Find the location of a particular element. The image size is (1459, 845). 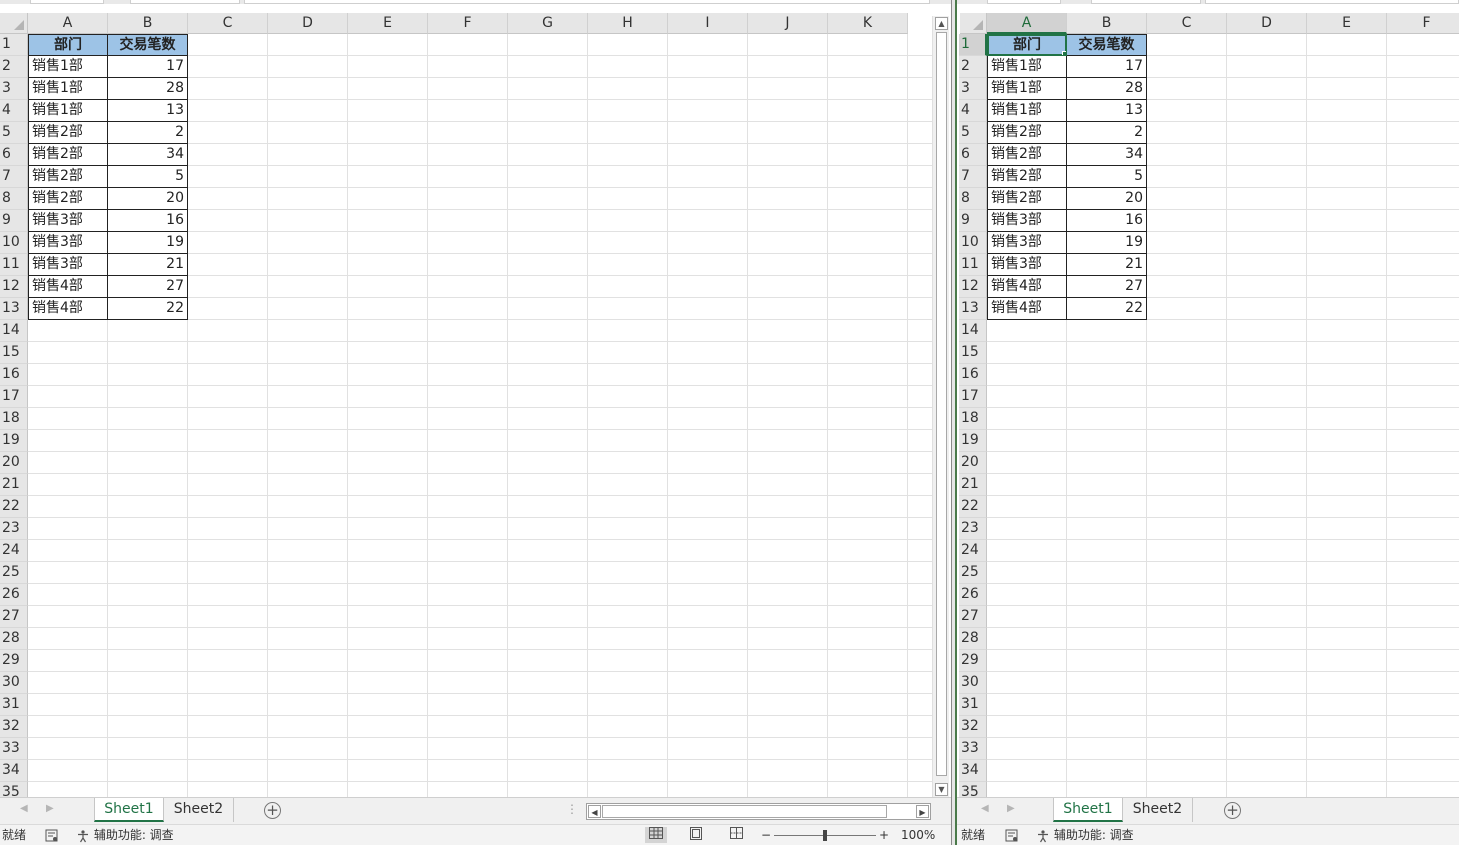

row-header-9: 9 is located at coordinates (973, 221).